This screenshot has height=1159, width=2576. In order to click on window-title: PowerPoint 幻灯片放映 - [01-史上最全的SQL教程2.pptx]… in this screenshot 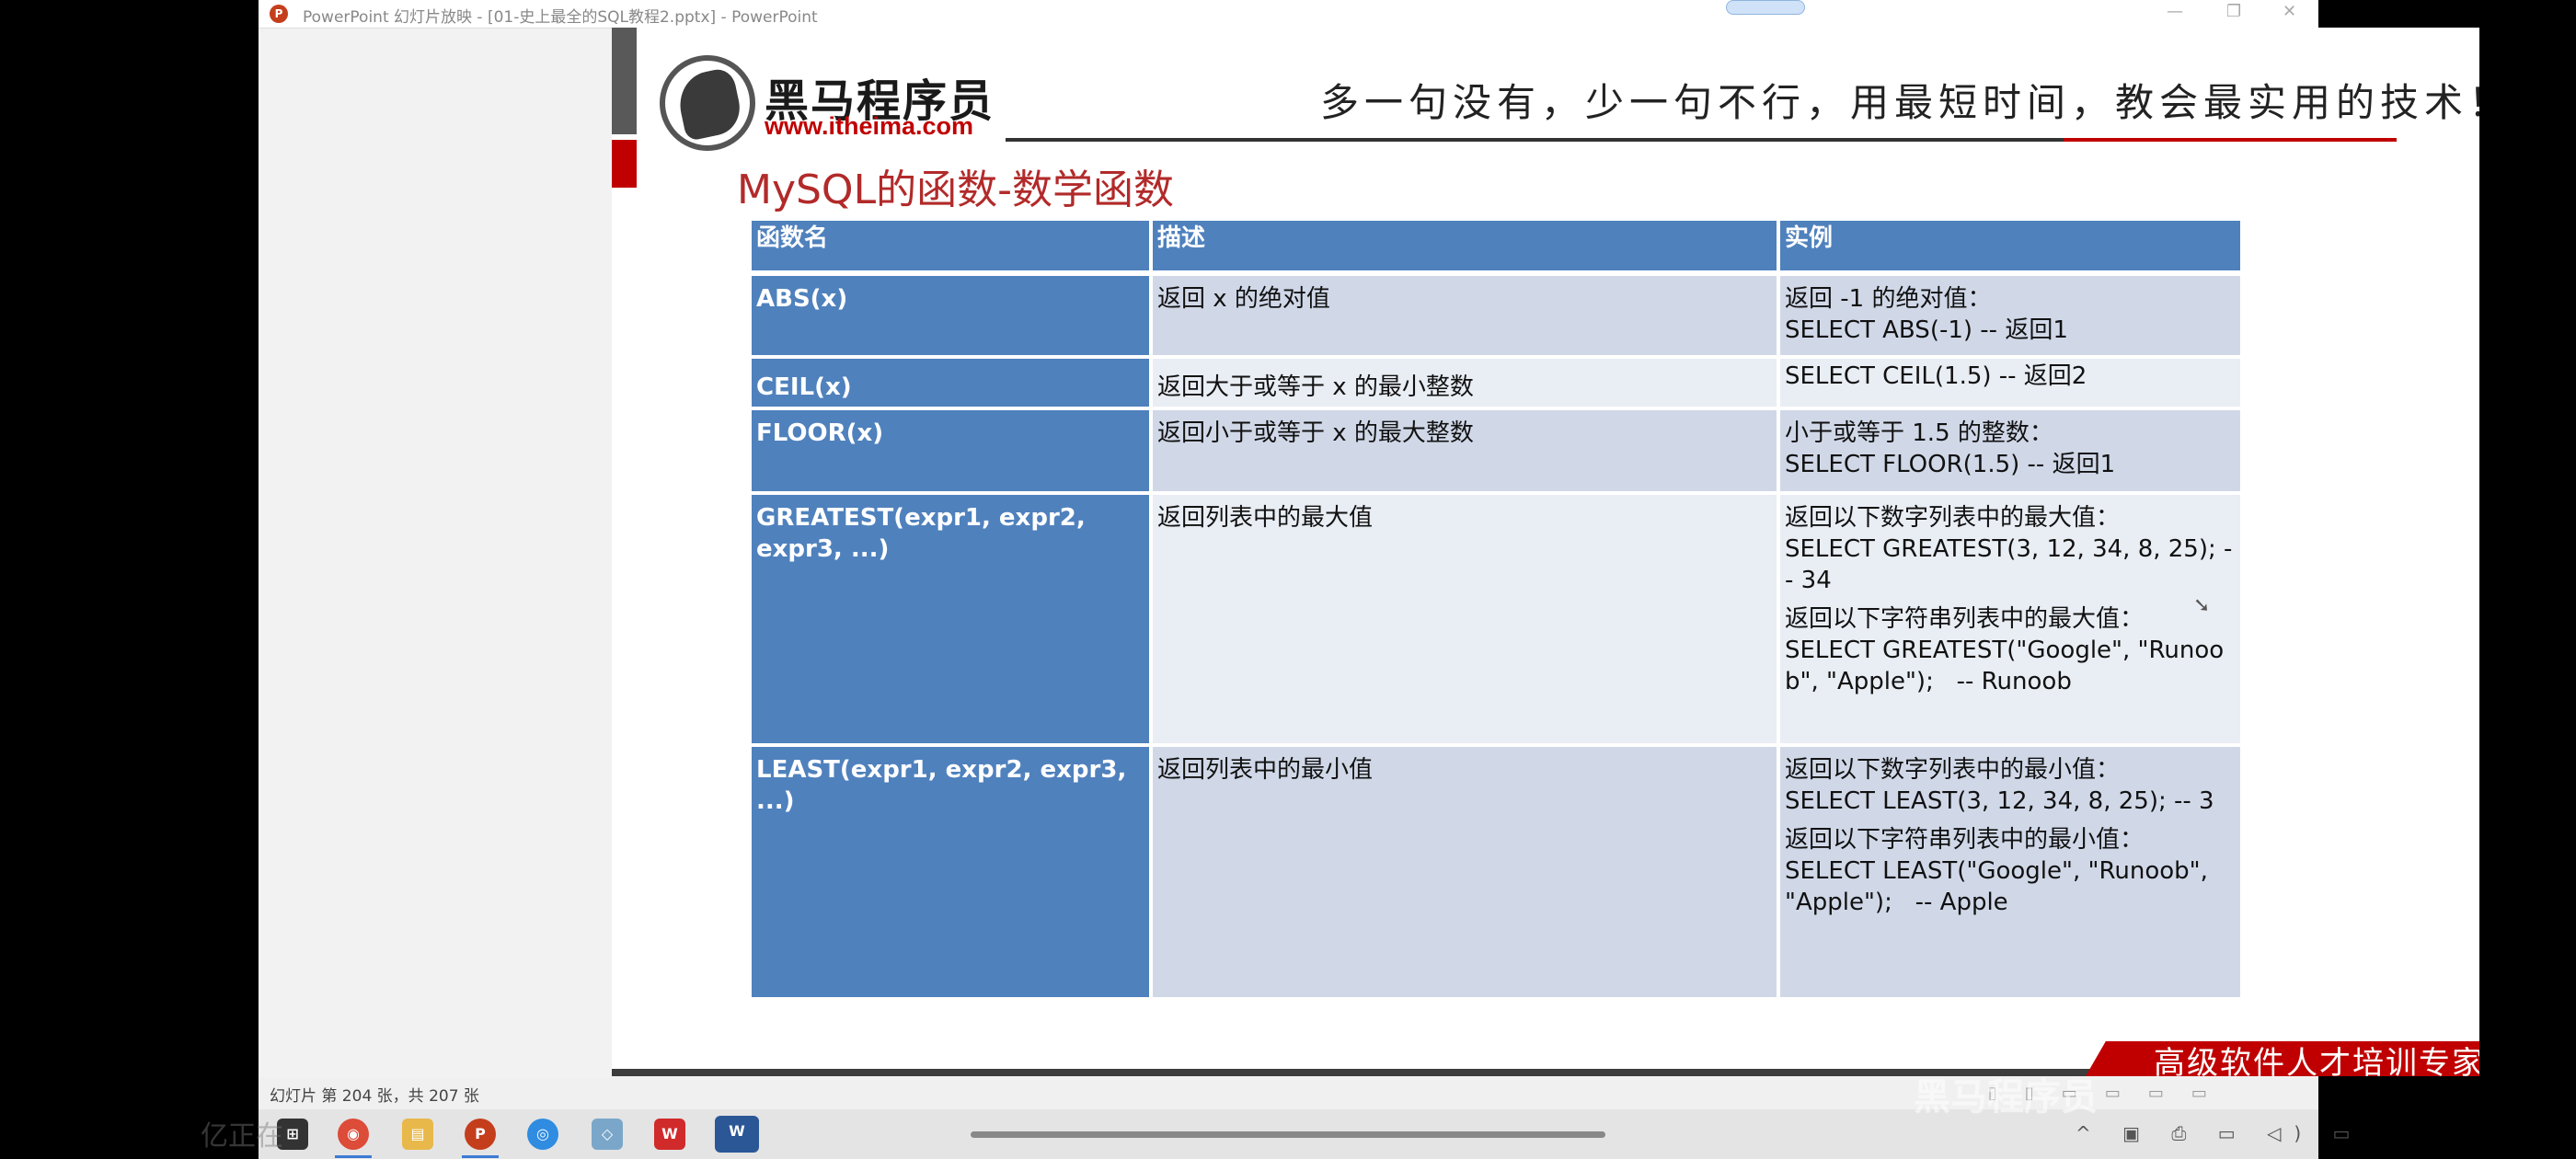, I will do `click(560, 17)`.